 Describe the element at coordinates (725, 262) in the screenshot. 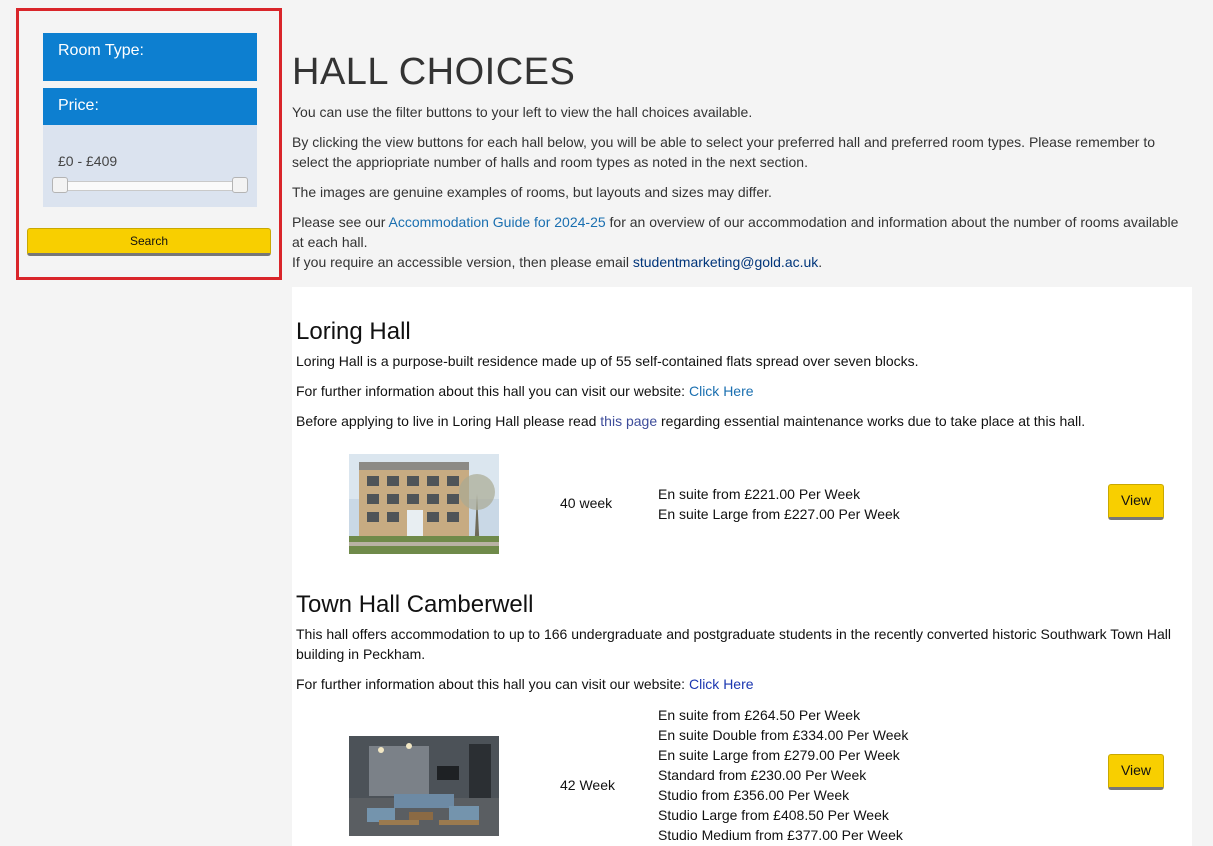

I see `email-link: studentmarketing@gold.ac.uk` at that location.